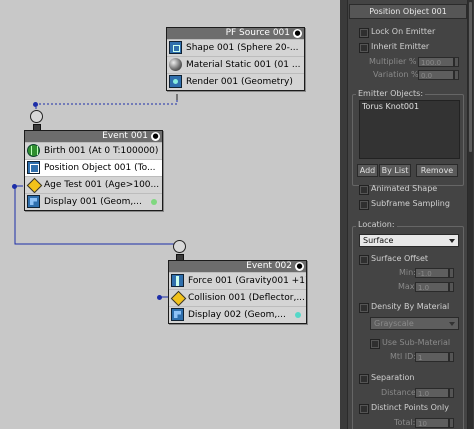 The image size is (474, 429). Describe the element at coordinates (364, 409) in the screenshot. I see `distinct-points-only-checkbox` at that location.